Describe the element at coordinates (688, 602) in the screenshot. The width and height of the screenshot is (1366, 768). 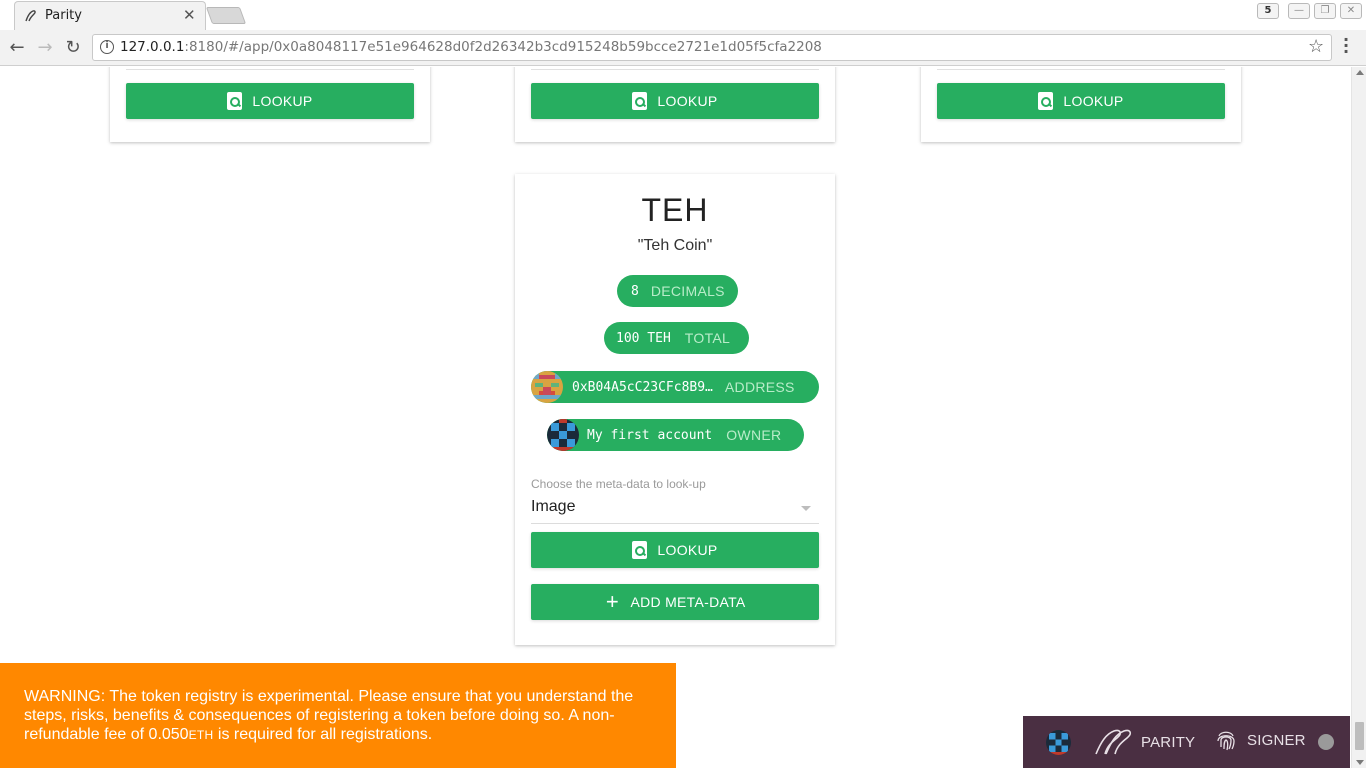
I see `add-metadata-label: ADD META-DATA` at that location.